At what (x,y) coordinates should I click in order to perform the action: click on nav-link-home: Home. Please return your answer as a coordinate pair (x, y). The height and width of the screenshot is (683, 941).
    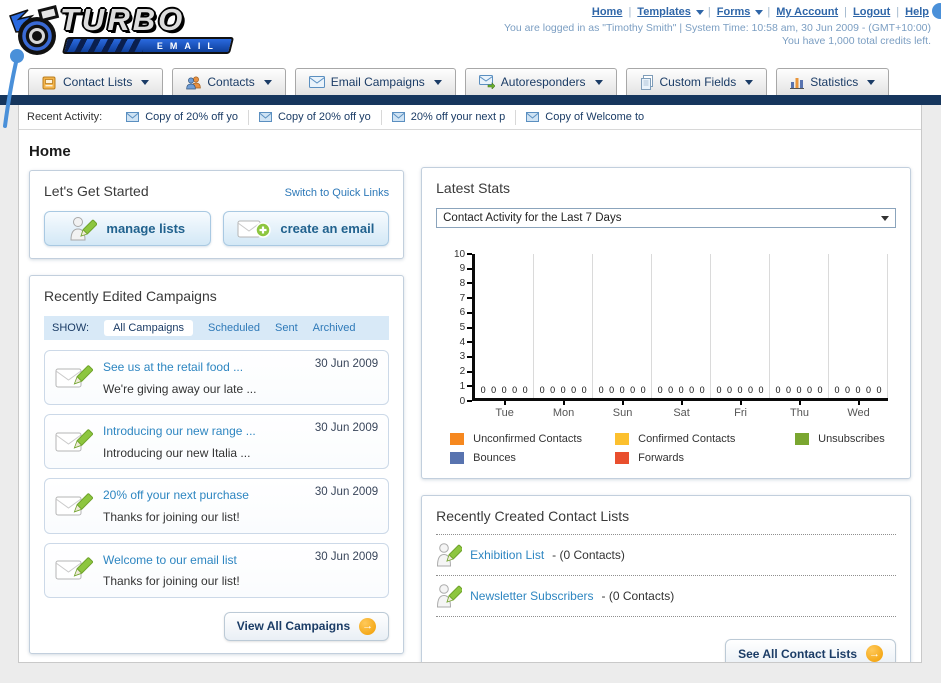
    Looking at the image, I should click on (607, 12).